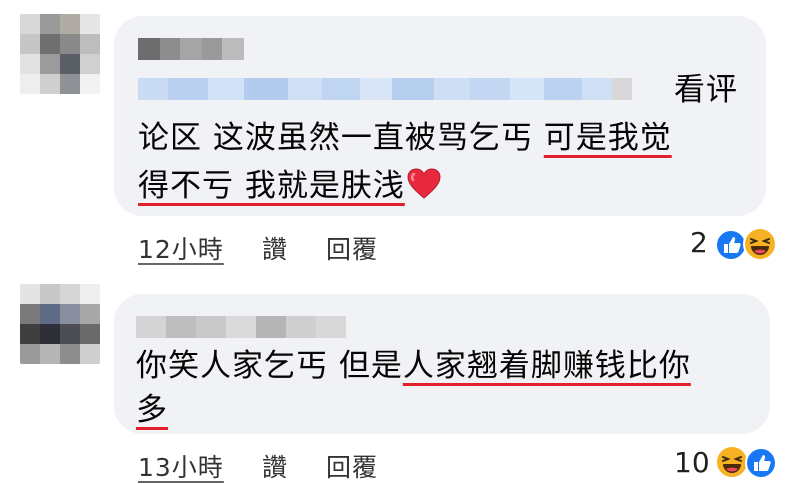 This screenshot has width=800, height=484. I want to click on comment-text-line: 得不亏 我就是肤浅, so click(289, 188).